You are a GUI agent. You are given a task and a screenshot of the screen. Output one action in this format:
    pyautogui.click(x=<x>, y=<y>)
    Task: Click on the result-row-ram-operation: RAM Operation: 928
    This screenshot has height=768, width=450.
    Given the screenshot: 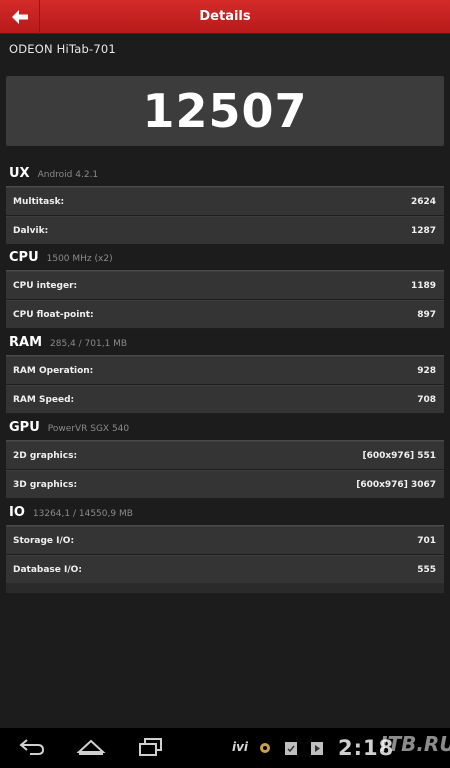 What is the action you would take?
    pyautogui.click(x=225, y=370)
    